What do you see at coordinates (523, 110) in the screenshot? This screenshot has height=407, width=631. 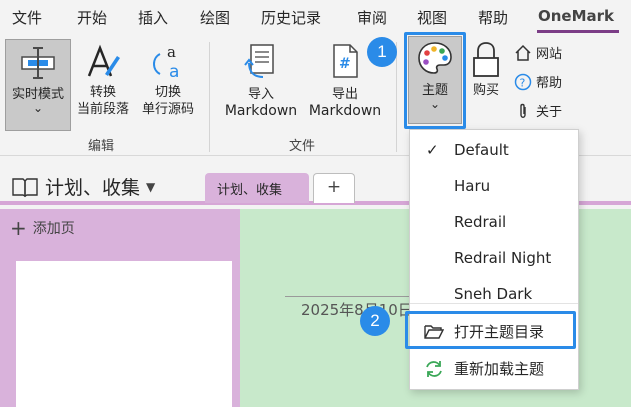 I see `paperclip-icon` at bounding box center [523, 110].